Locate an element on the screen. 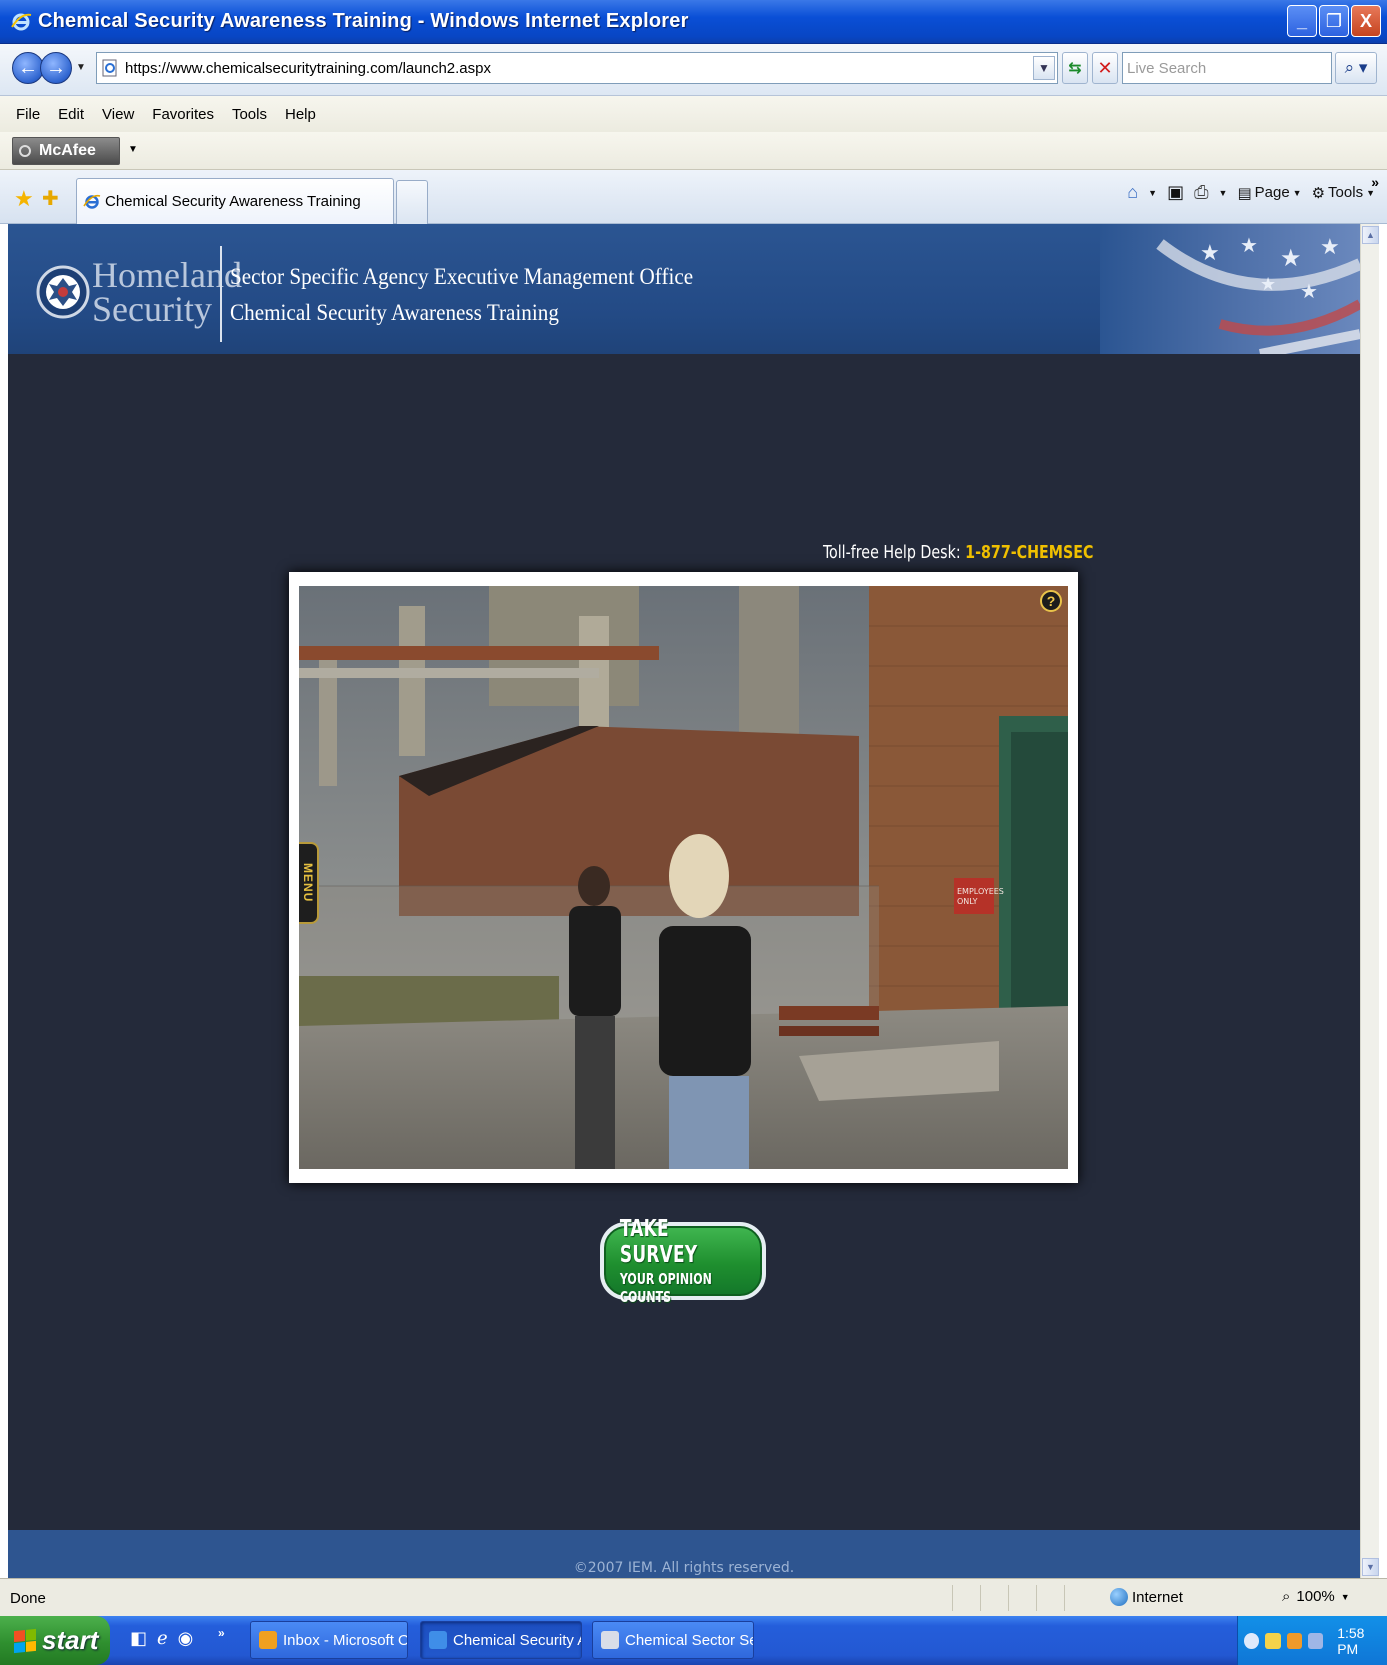  add-favorite-icon: ✚ is located at coordinates (50, 198).